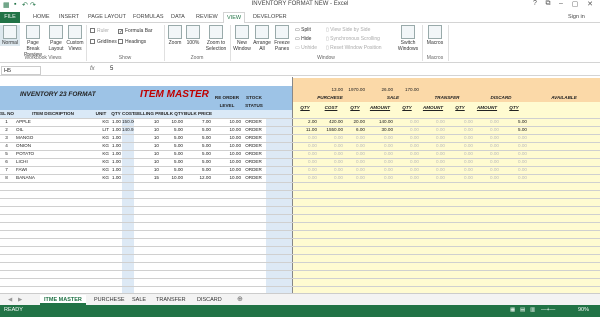 This screenshot has width=600, height=317. Describe the element at coordinates (53, 162) in the screenshot. I see `table-cell: LICHI` at that location.